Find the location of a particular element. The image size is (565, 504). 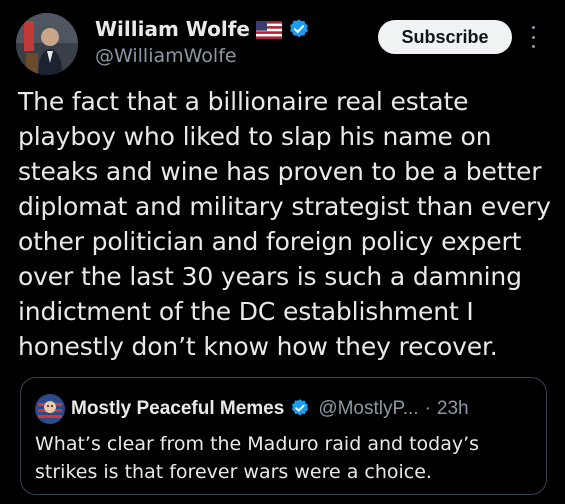

quoted-author-name: Mostly Peaceful Memes is located at coordinates (177, 409).